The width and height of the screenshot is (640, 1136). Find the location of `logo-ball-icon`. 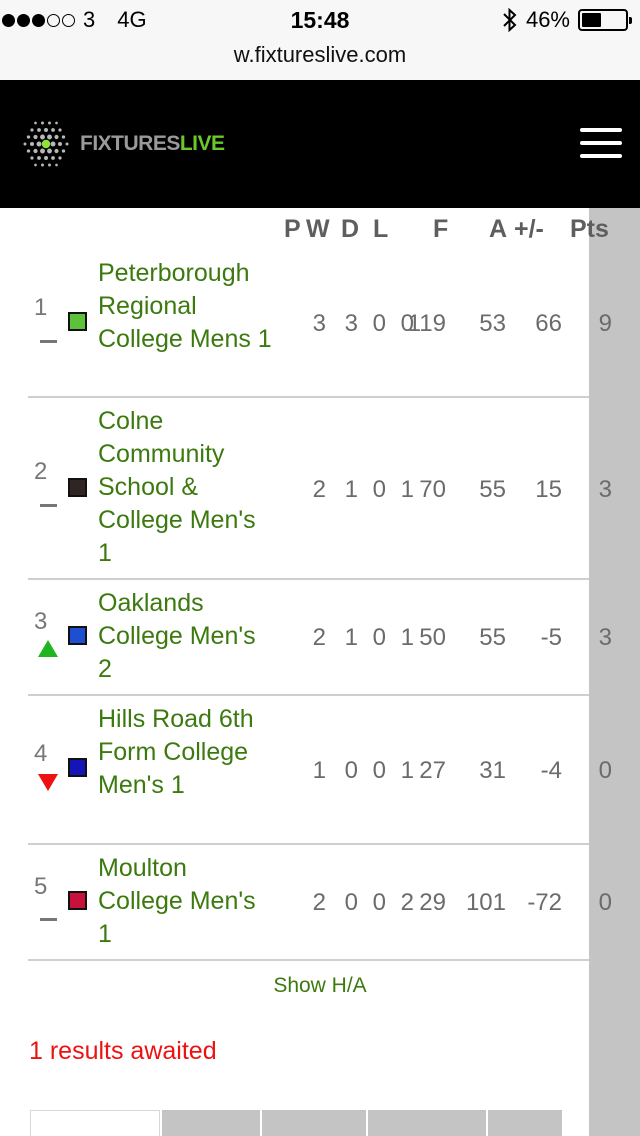

logo-ball-icon is located at coordinates (46, 144).